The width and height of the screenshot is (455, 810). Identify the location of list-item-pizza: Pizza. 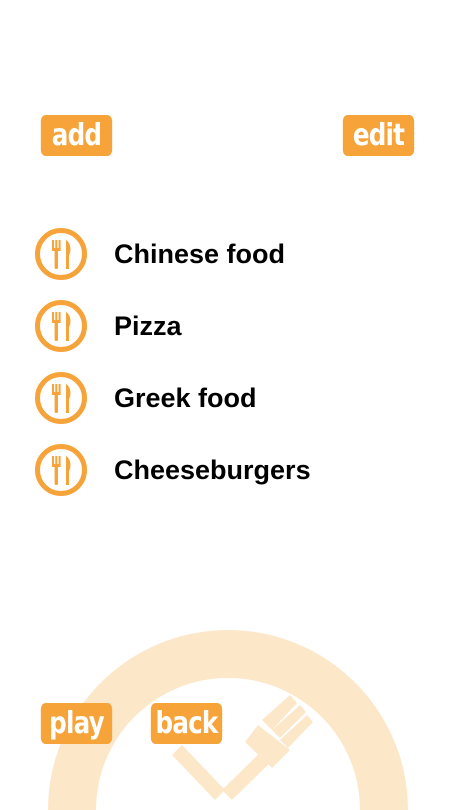
(233, 326).